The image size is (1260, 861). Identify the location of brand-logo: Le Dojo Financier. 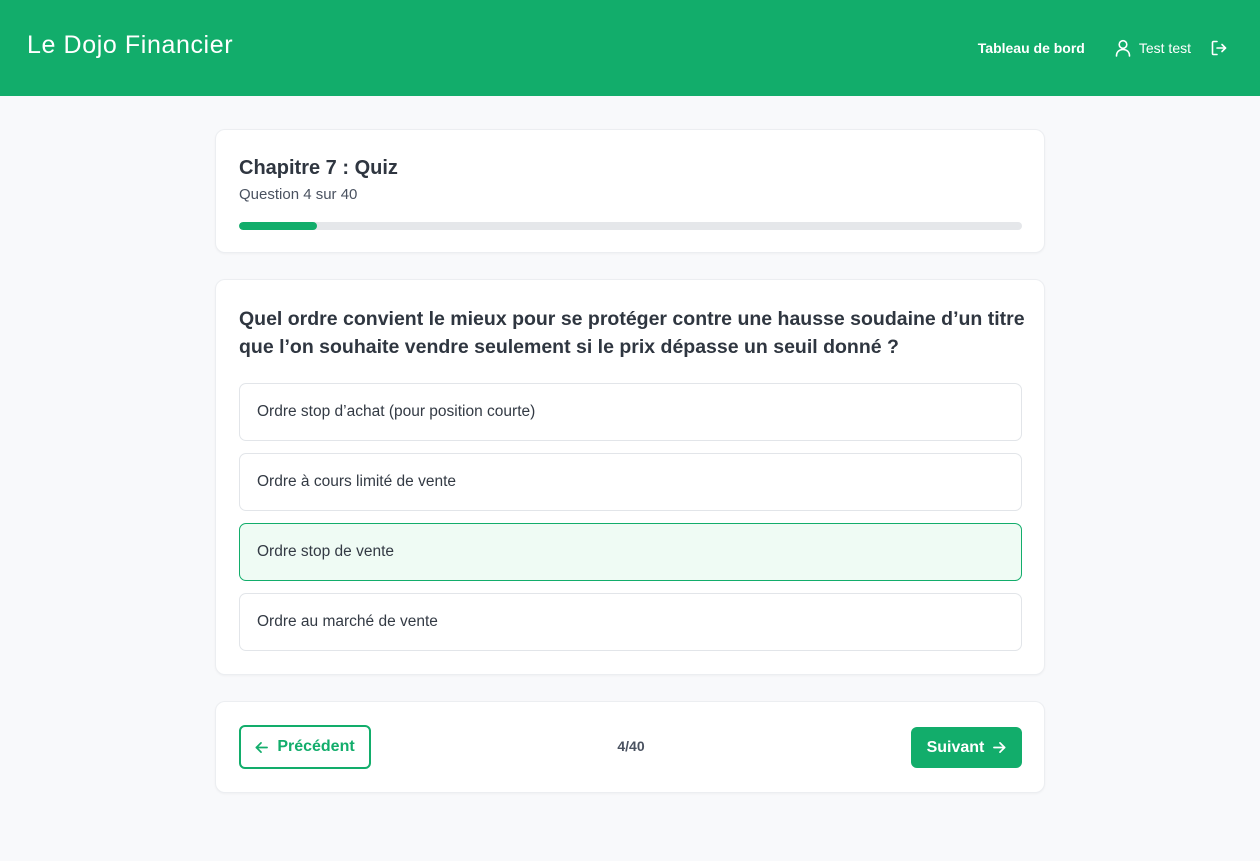
(130, 45).